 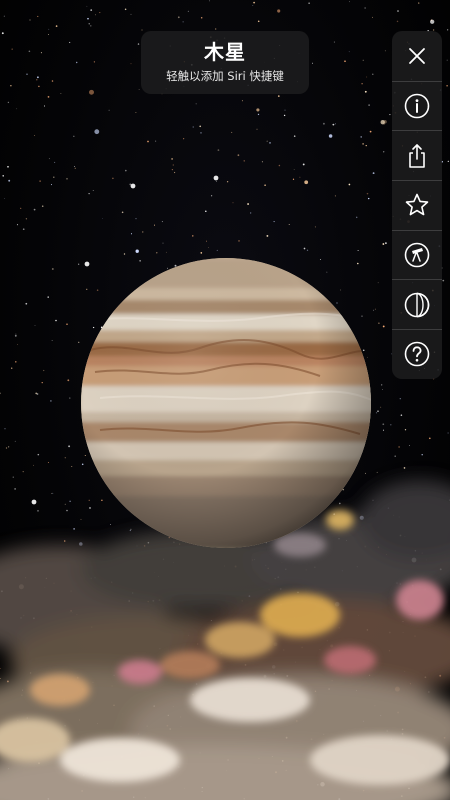 I want to click on help-button, so click(x=417, y=354).